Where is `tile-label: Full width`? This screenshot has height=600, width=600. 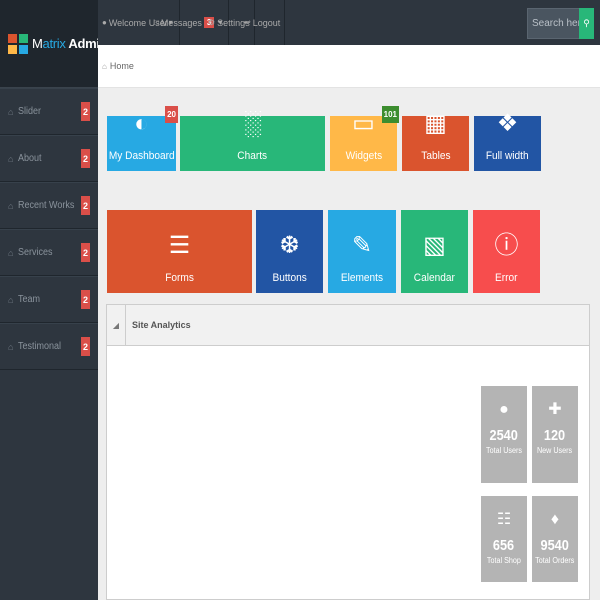
tile-label: Full width is located at coordinates (507, 156).